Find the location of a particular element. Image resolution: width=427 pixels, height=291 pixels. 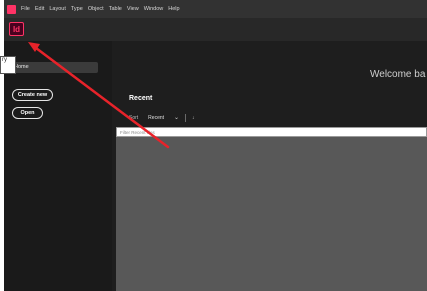

arrow-shaft is located at coordinates (102, 97).